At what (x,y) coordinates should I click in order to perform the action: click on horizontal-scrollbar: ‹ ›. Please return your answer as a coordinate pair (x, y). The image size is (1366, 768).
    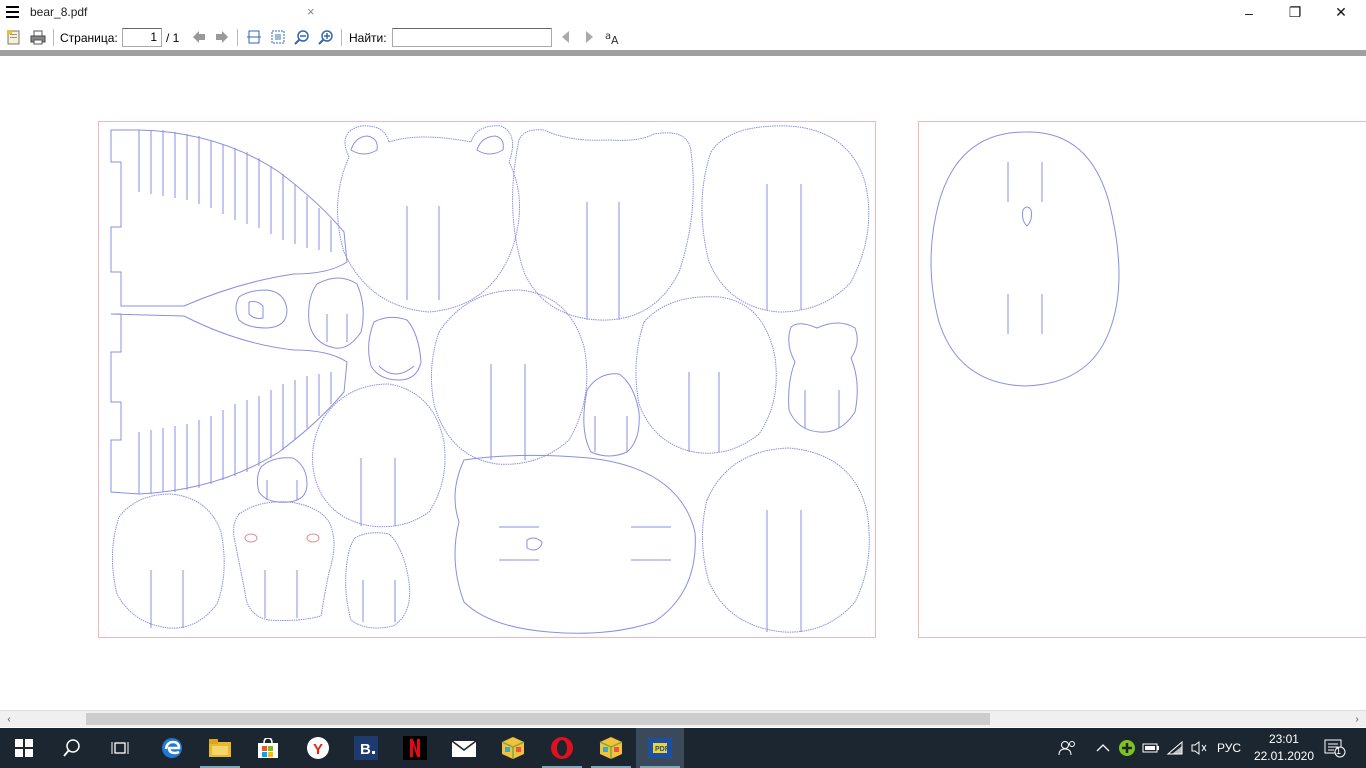
    Looking at the image, I should click on (683, 718).